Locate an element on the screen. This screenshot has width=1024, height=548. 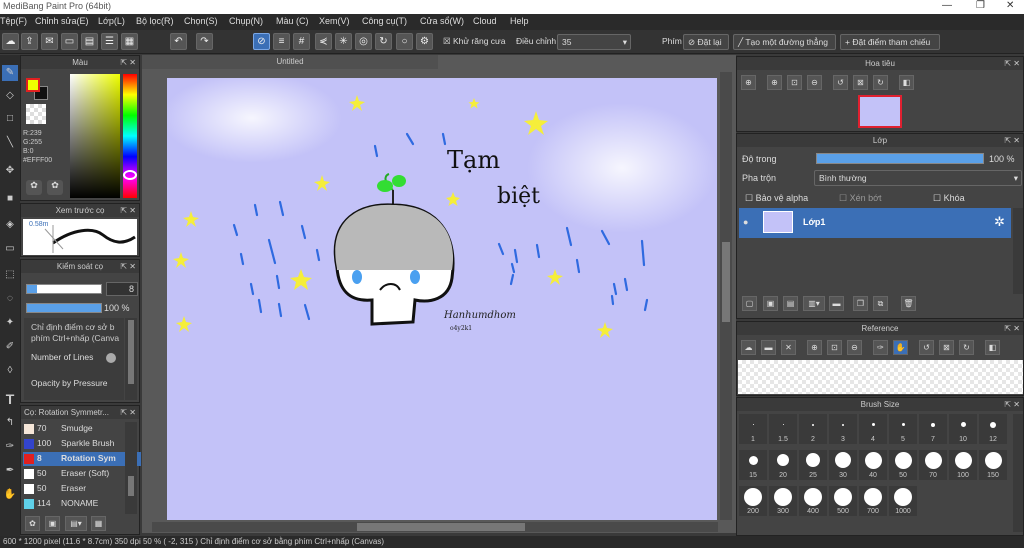
menu-tools: Công cụ(T) is located at coordinates (384, 21).